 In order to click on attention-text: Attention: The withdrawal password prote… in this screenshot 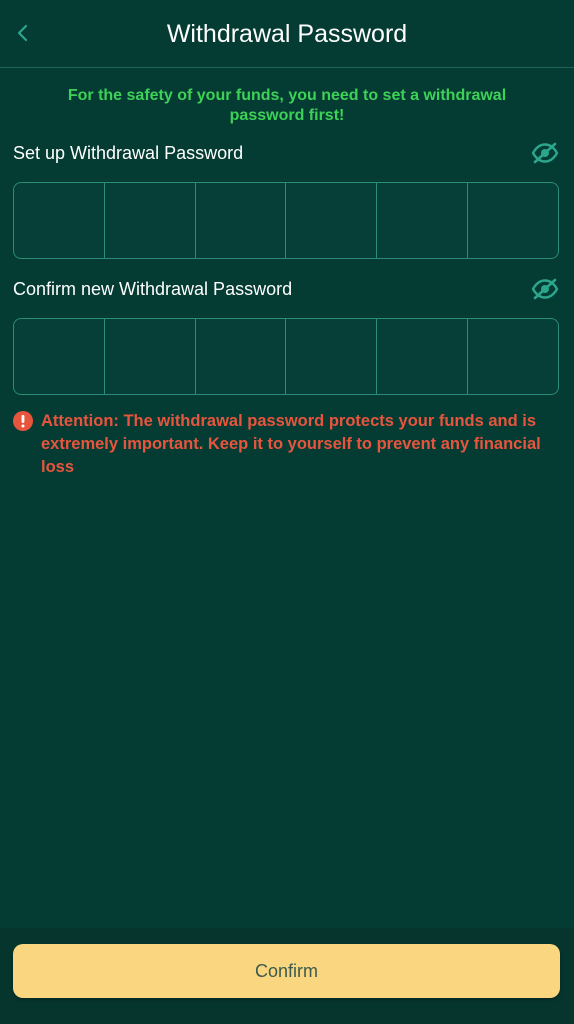, I will do `click(291, 444)`.